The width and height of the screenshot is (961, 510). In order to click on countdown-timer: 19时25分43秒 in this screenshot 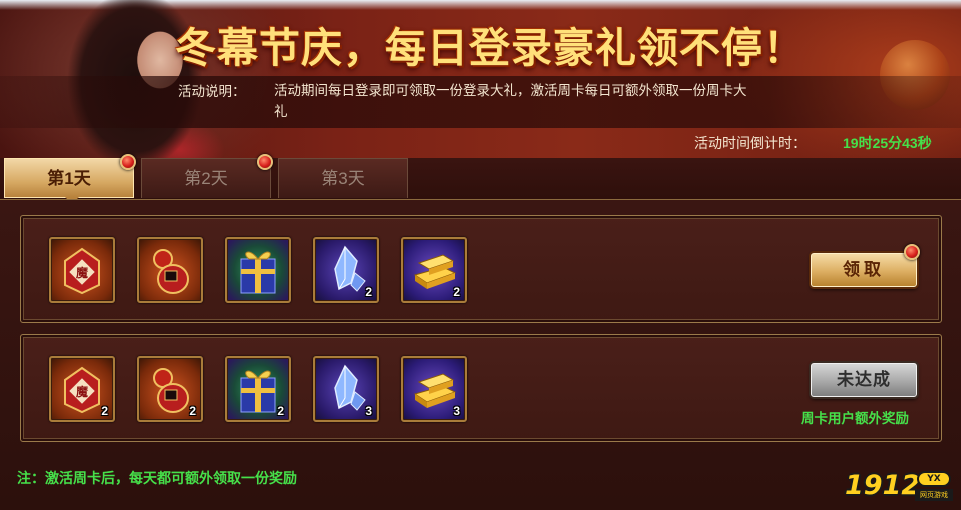, I will do `click(887, 143)`.